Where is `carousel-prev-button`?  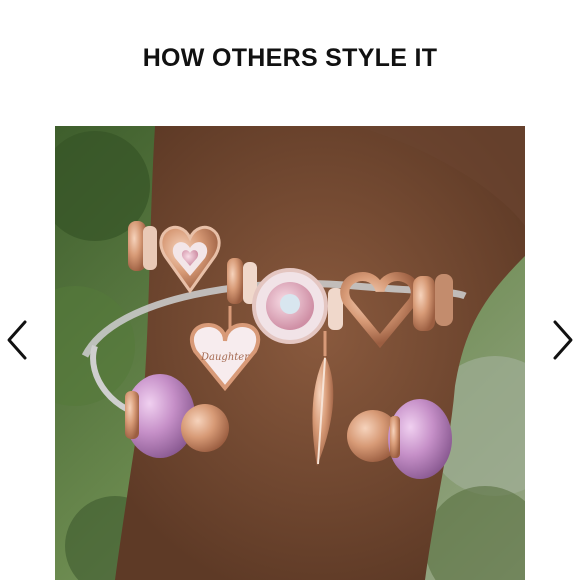
carousel-prev-button is located at coordinates (17, 340).